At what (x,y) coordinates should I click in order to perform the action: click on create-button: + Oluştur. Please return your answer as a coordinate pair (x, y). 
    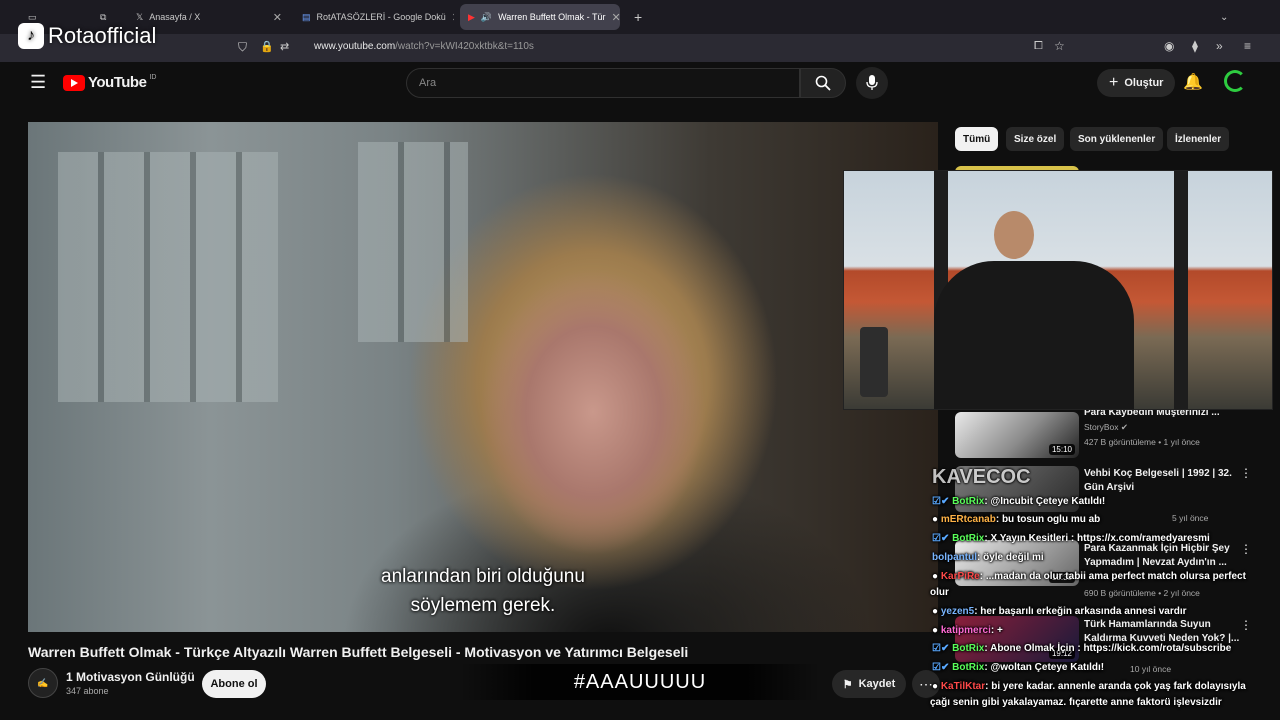
    Looking at the image, I should click on (1136, 83).